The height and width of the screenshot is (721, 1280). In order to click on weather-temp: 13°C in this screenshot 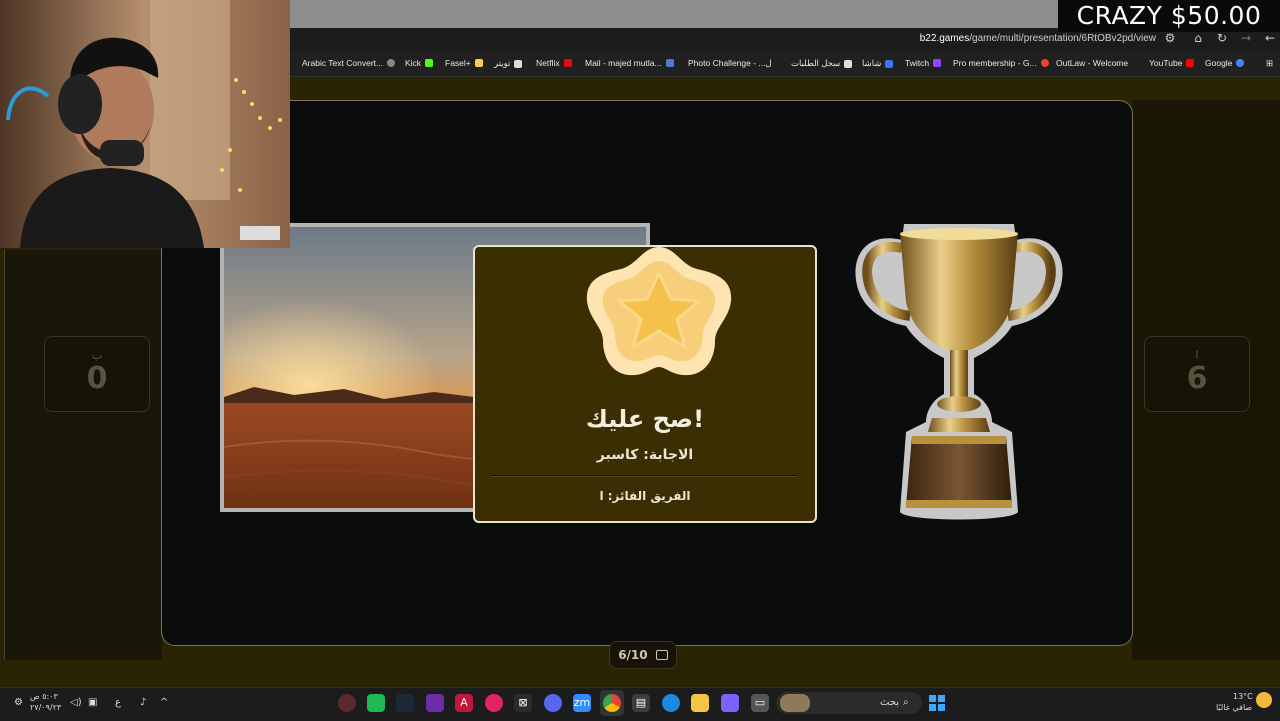, I will do `click(1243, 696)`.